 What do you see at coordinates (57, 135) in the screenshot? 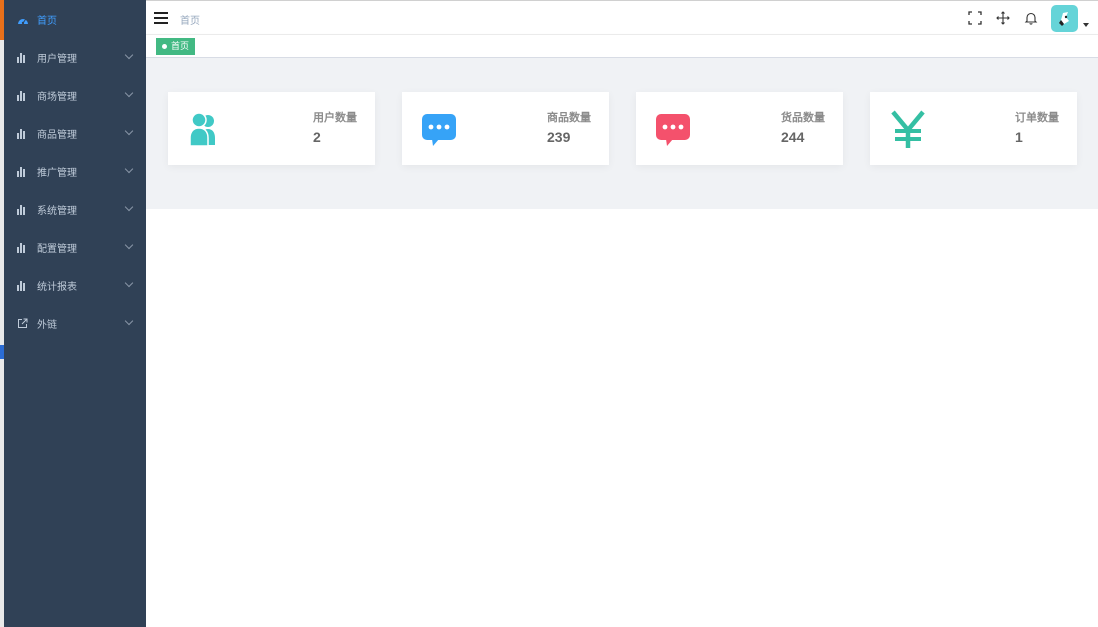
I see `sidebar-item-label: 商品管理` at bounding box center [57, 135].